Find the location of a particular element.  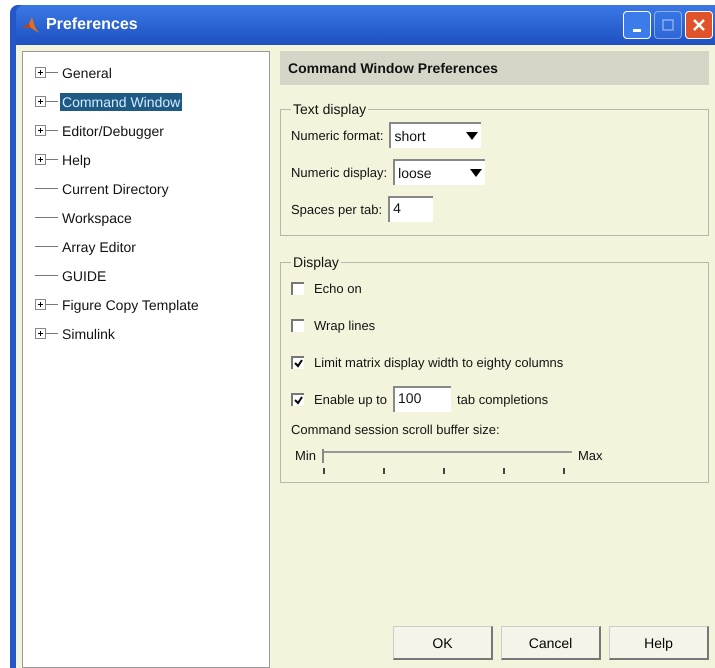

option-label: Limit matrix display width to eighty columns is located at coordinates (439, 362).